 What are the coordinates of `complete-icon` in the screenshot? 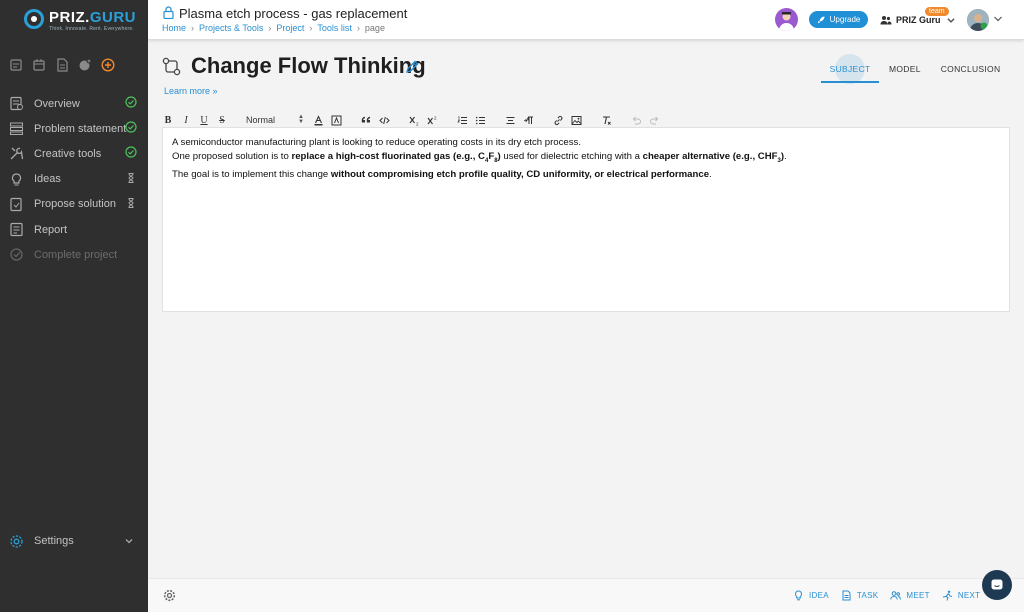 It's located at (16, 254).